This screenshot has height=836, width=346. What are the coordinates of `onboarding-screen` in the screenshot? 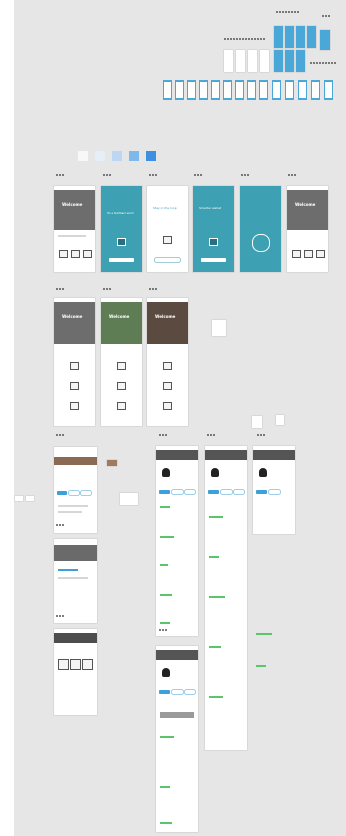 It's located at (260, 229).